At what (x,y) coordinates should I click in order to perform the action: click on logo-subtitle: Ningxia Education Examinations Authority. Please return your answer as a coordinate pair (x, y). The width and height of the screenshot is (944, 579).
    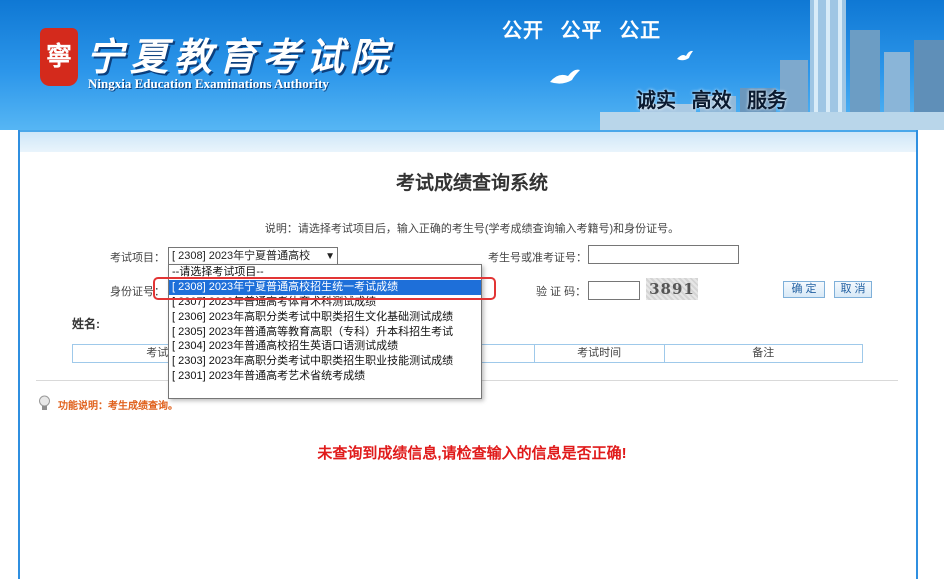
    Looking at the image, I should click on (208, 83).